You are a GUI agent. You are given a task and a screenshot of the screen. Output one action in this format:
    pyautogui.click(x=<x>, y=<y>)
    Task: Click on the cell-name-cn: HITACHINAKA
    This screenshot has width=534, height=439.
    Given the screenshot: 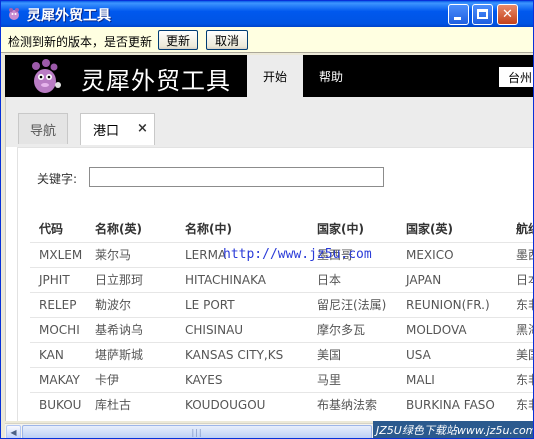 What is the action you would take?
    pyautogui.click(x=242, y=279)
    